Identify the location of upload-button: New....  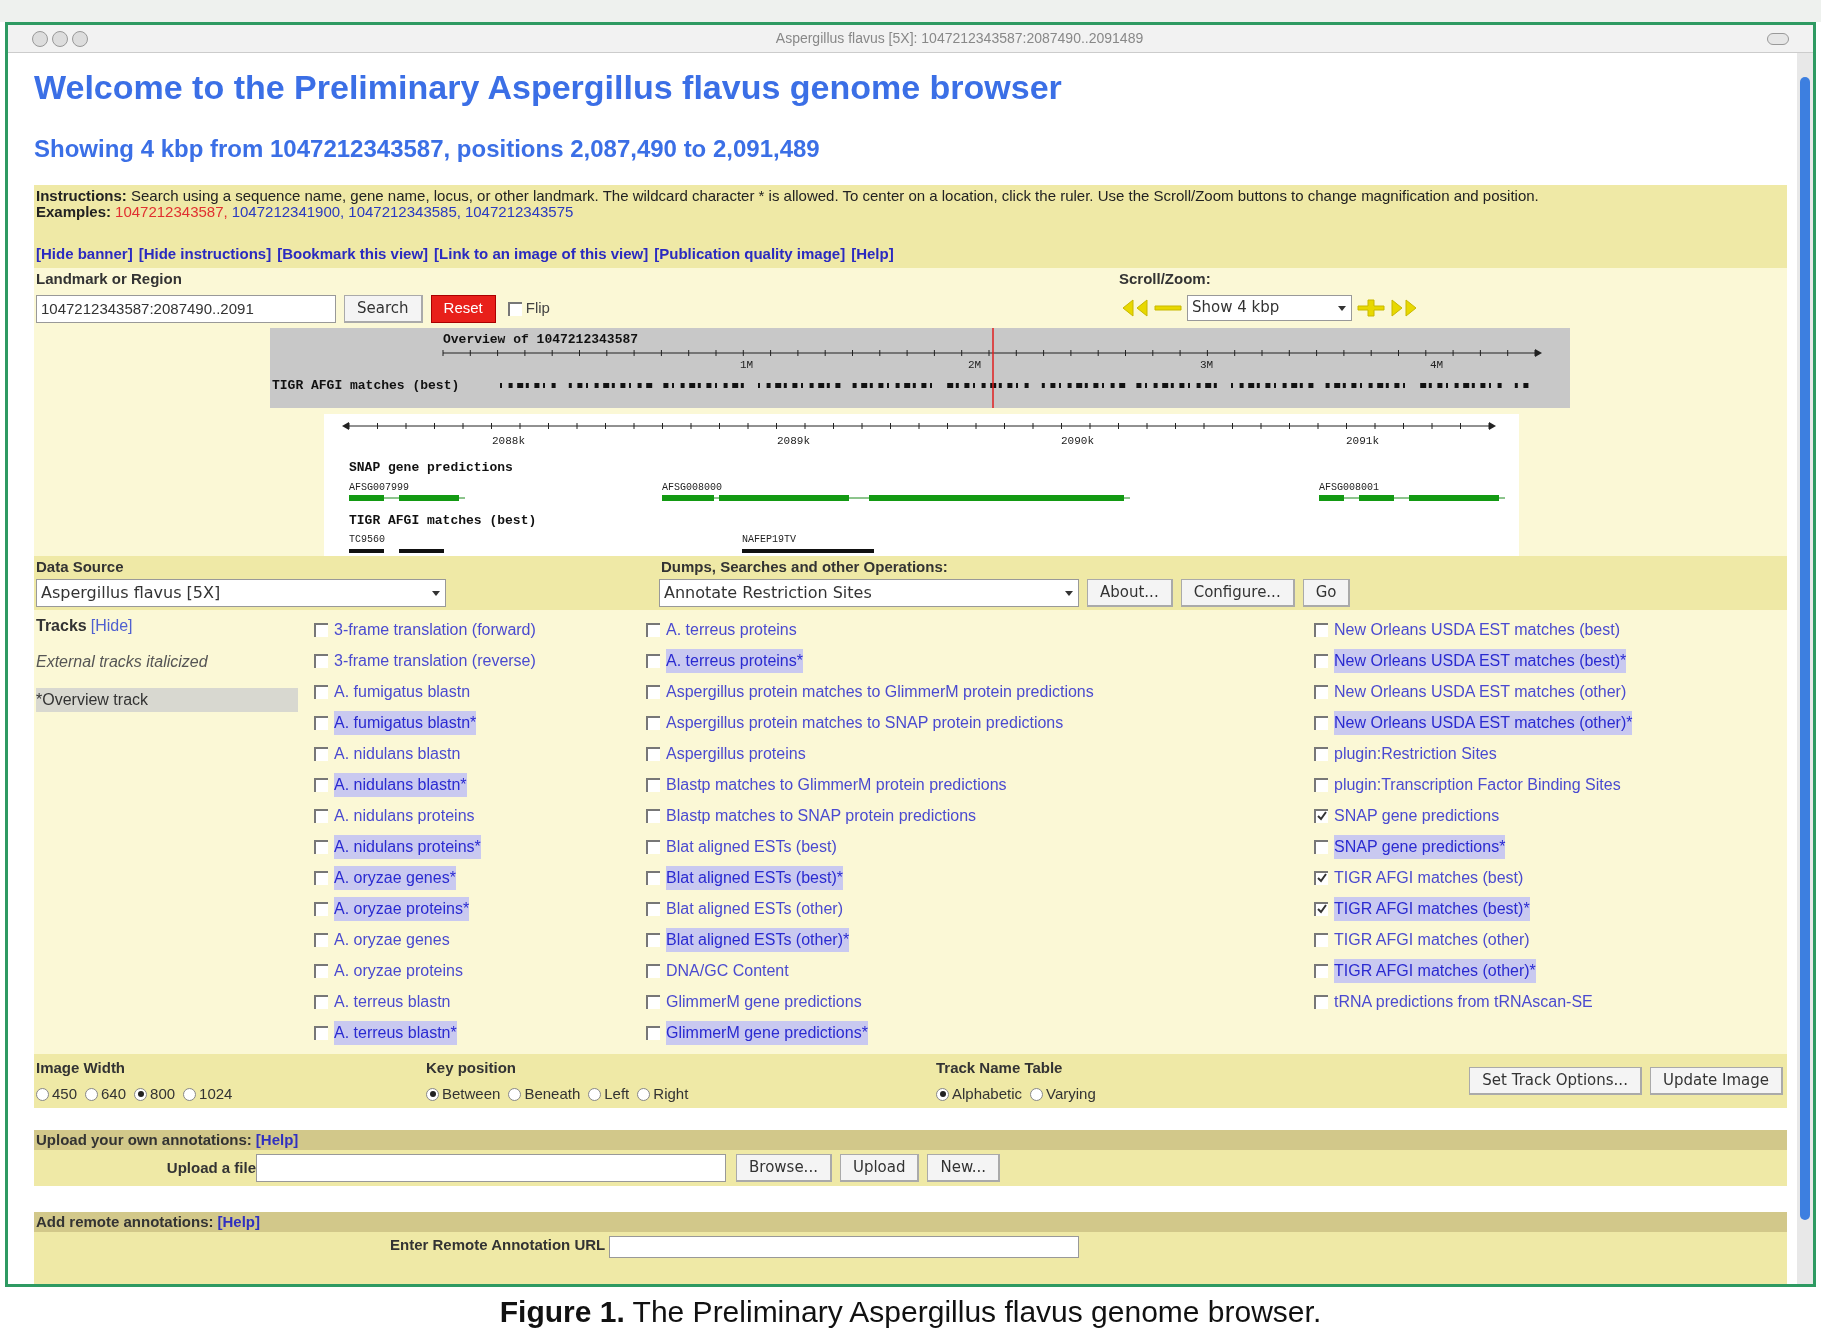
(964, 1168).